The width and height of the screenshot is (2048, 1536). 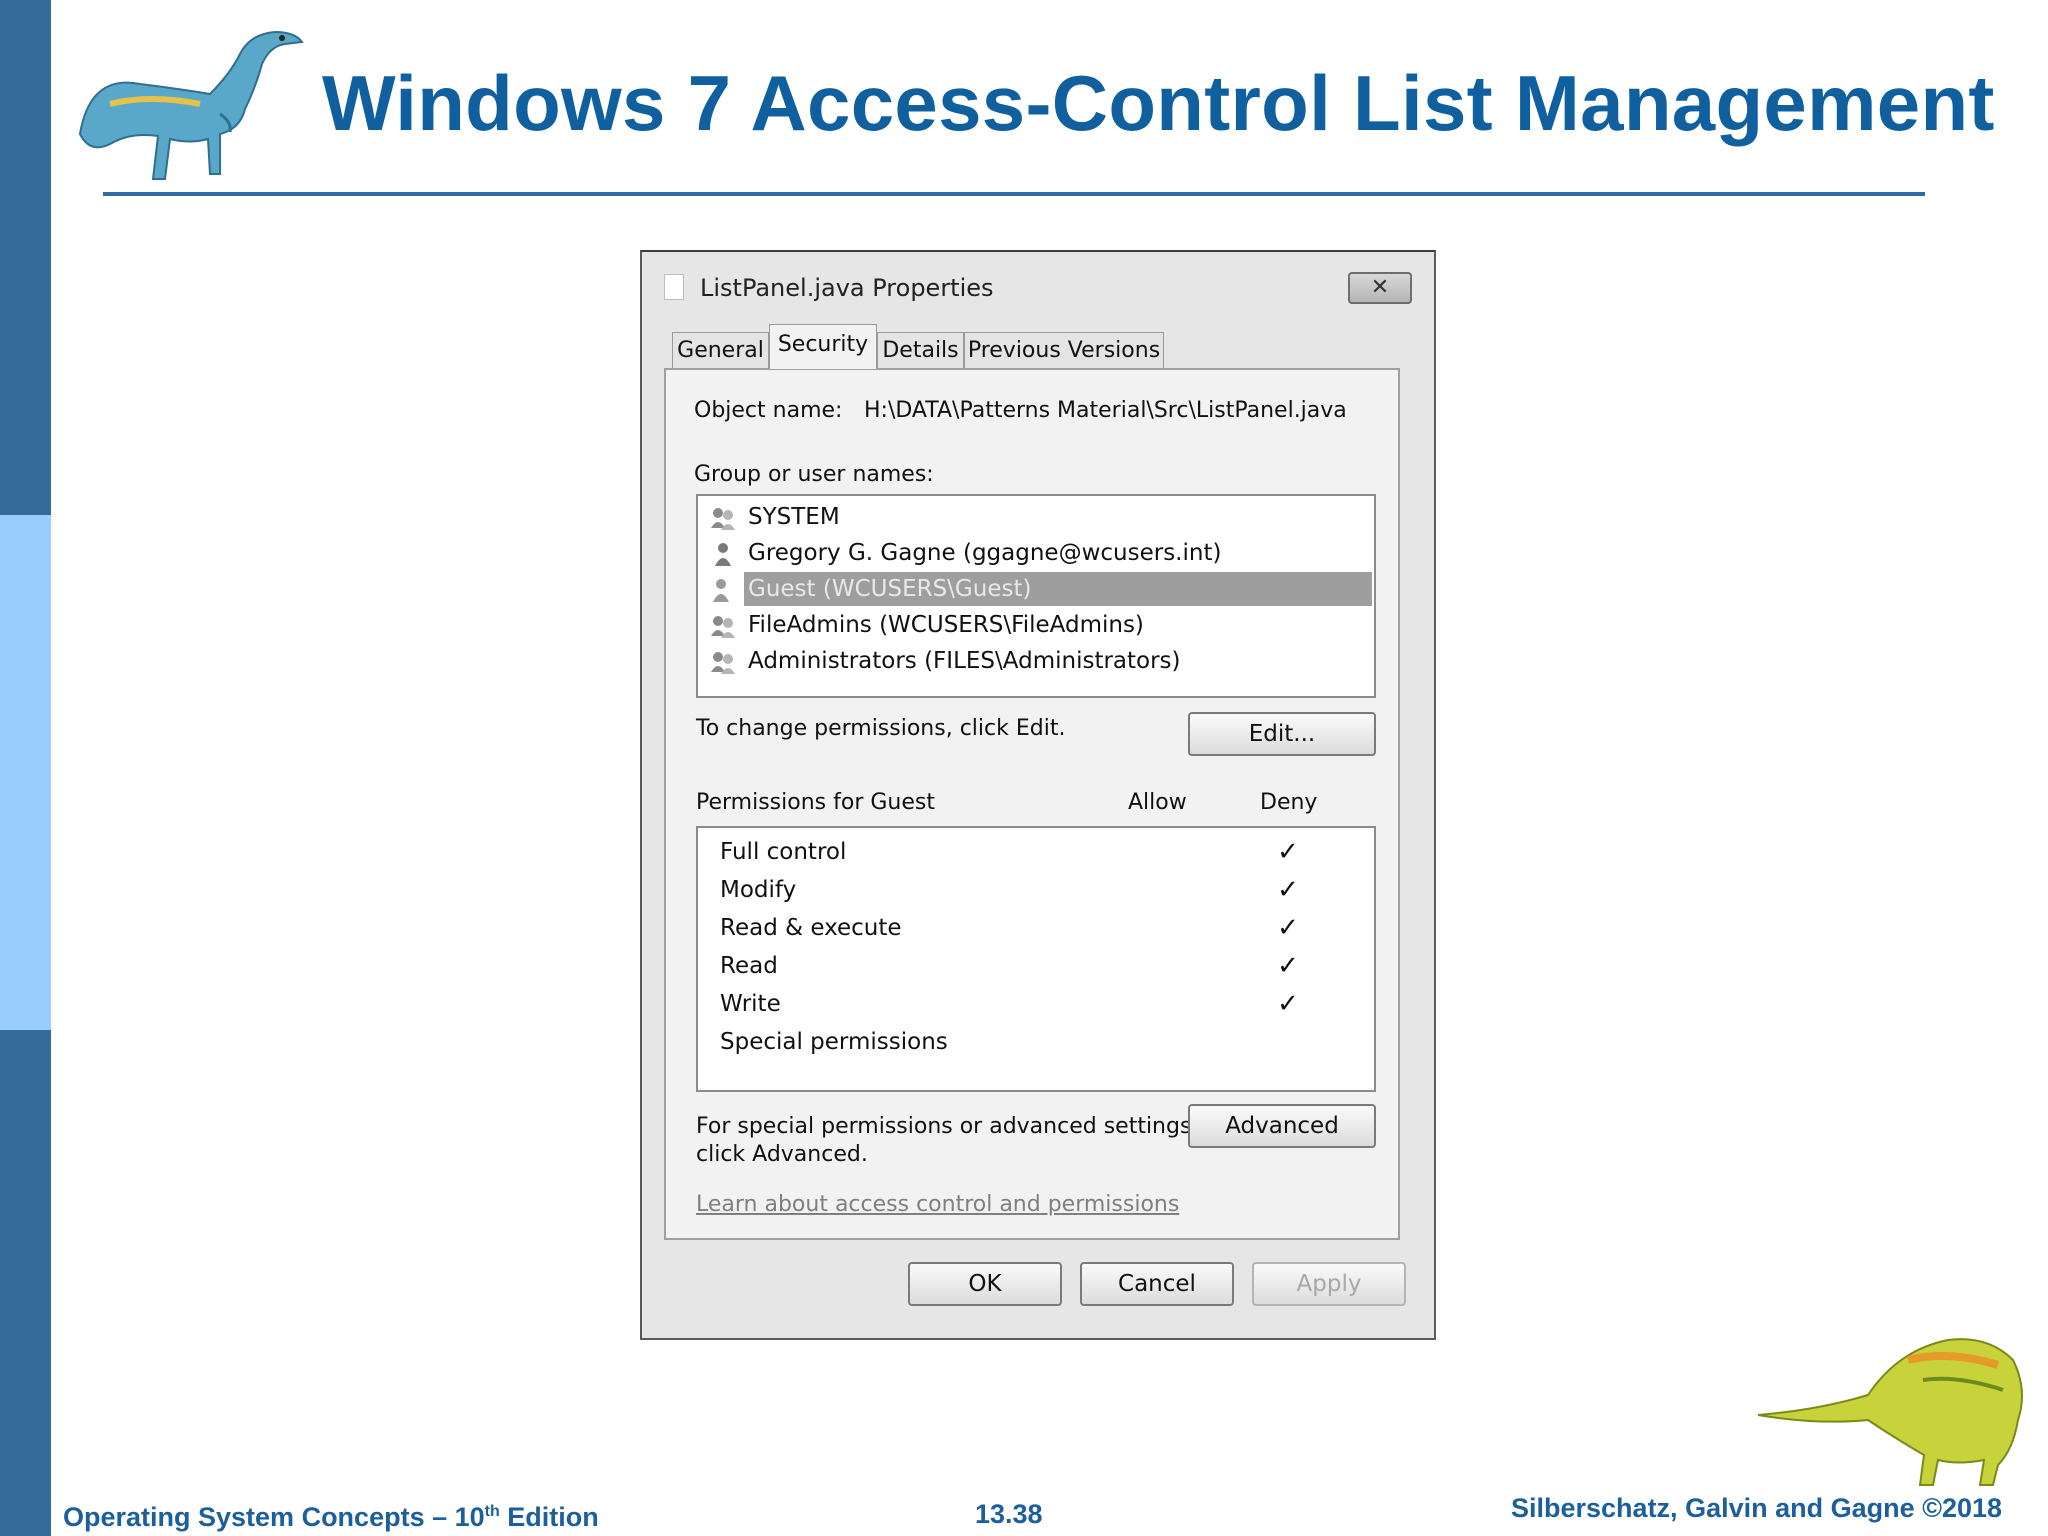 What do you see at coordinates (720, 350) in the screenshot?
I see `tab-general: General` at bounding box center [720, 350].